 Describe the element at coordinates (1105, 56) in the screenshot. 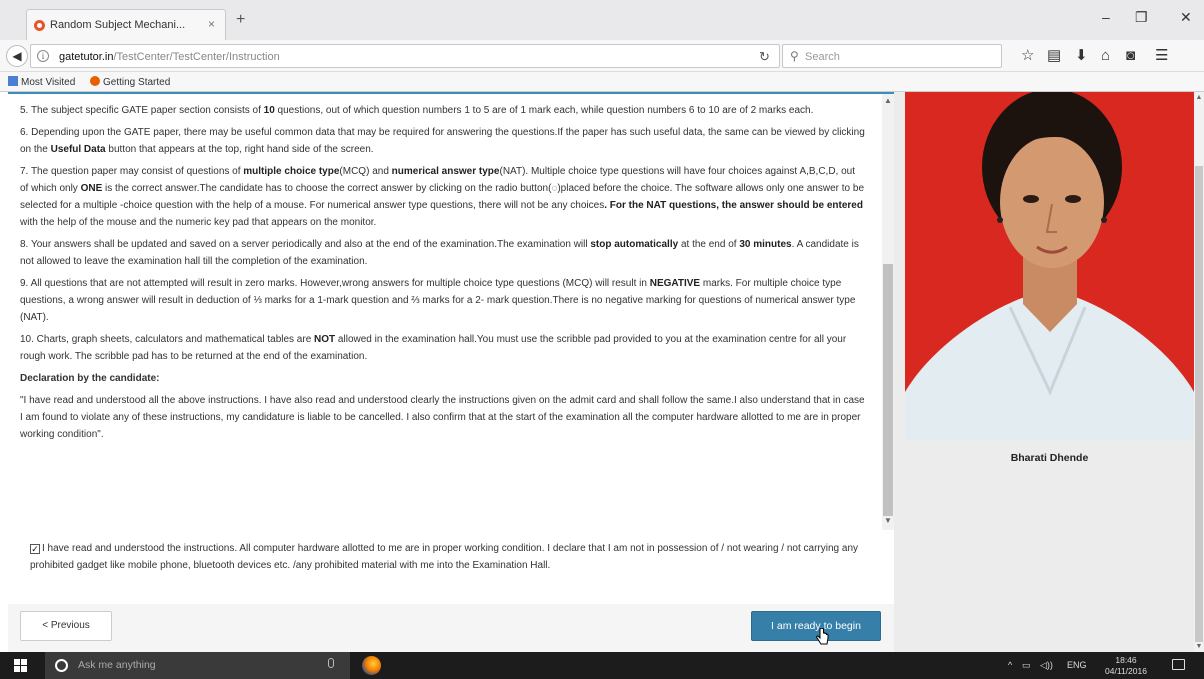

I see `home-icon: ⌂` at that location.